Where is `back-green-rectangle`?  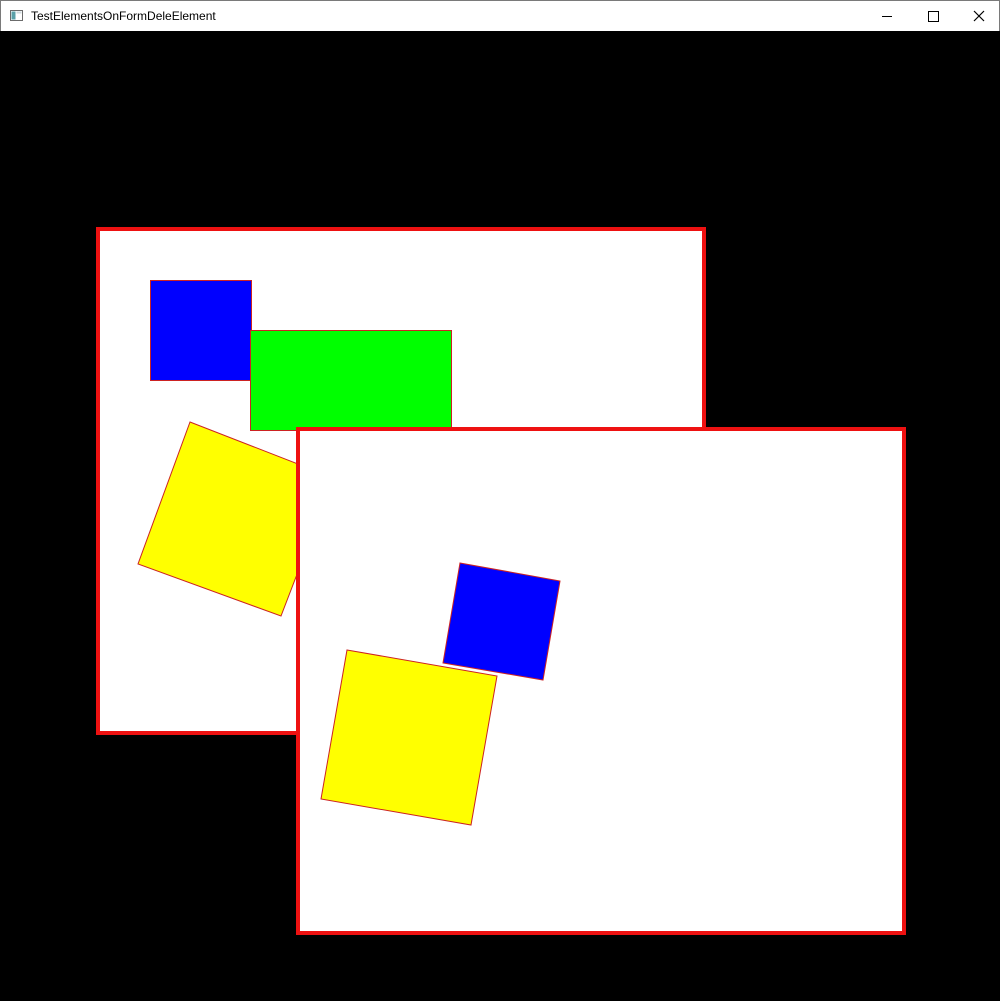 back-green-rectangle is located at coordinates (351, 380).